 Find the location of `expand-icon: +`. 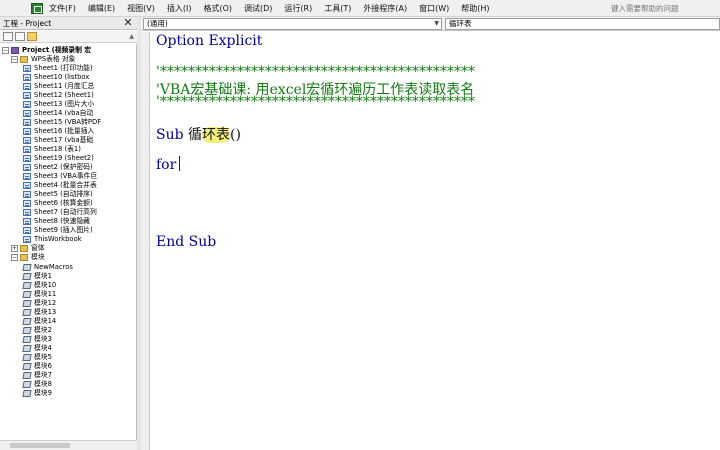

expand-icon: + is located at coordinates (14, 248).